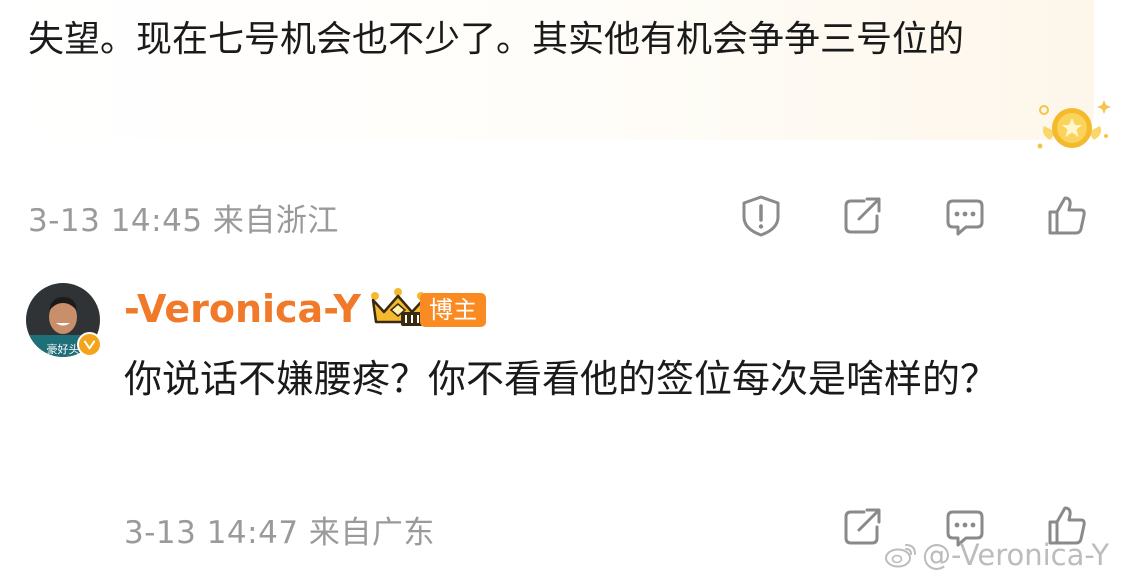  What do you see at coordinates (453, 310) in the screenshot?
I see `blogger-badge: 博主` at bounding box center [453, 310].